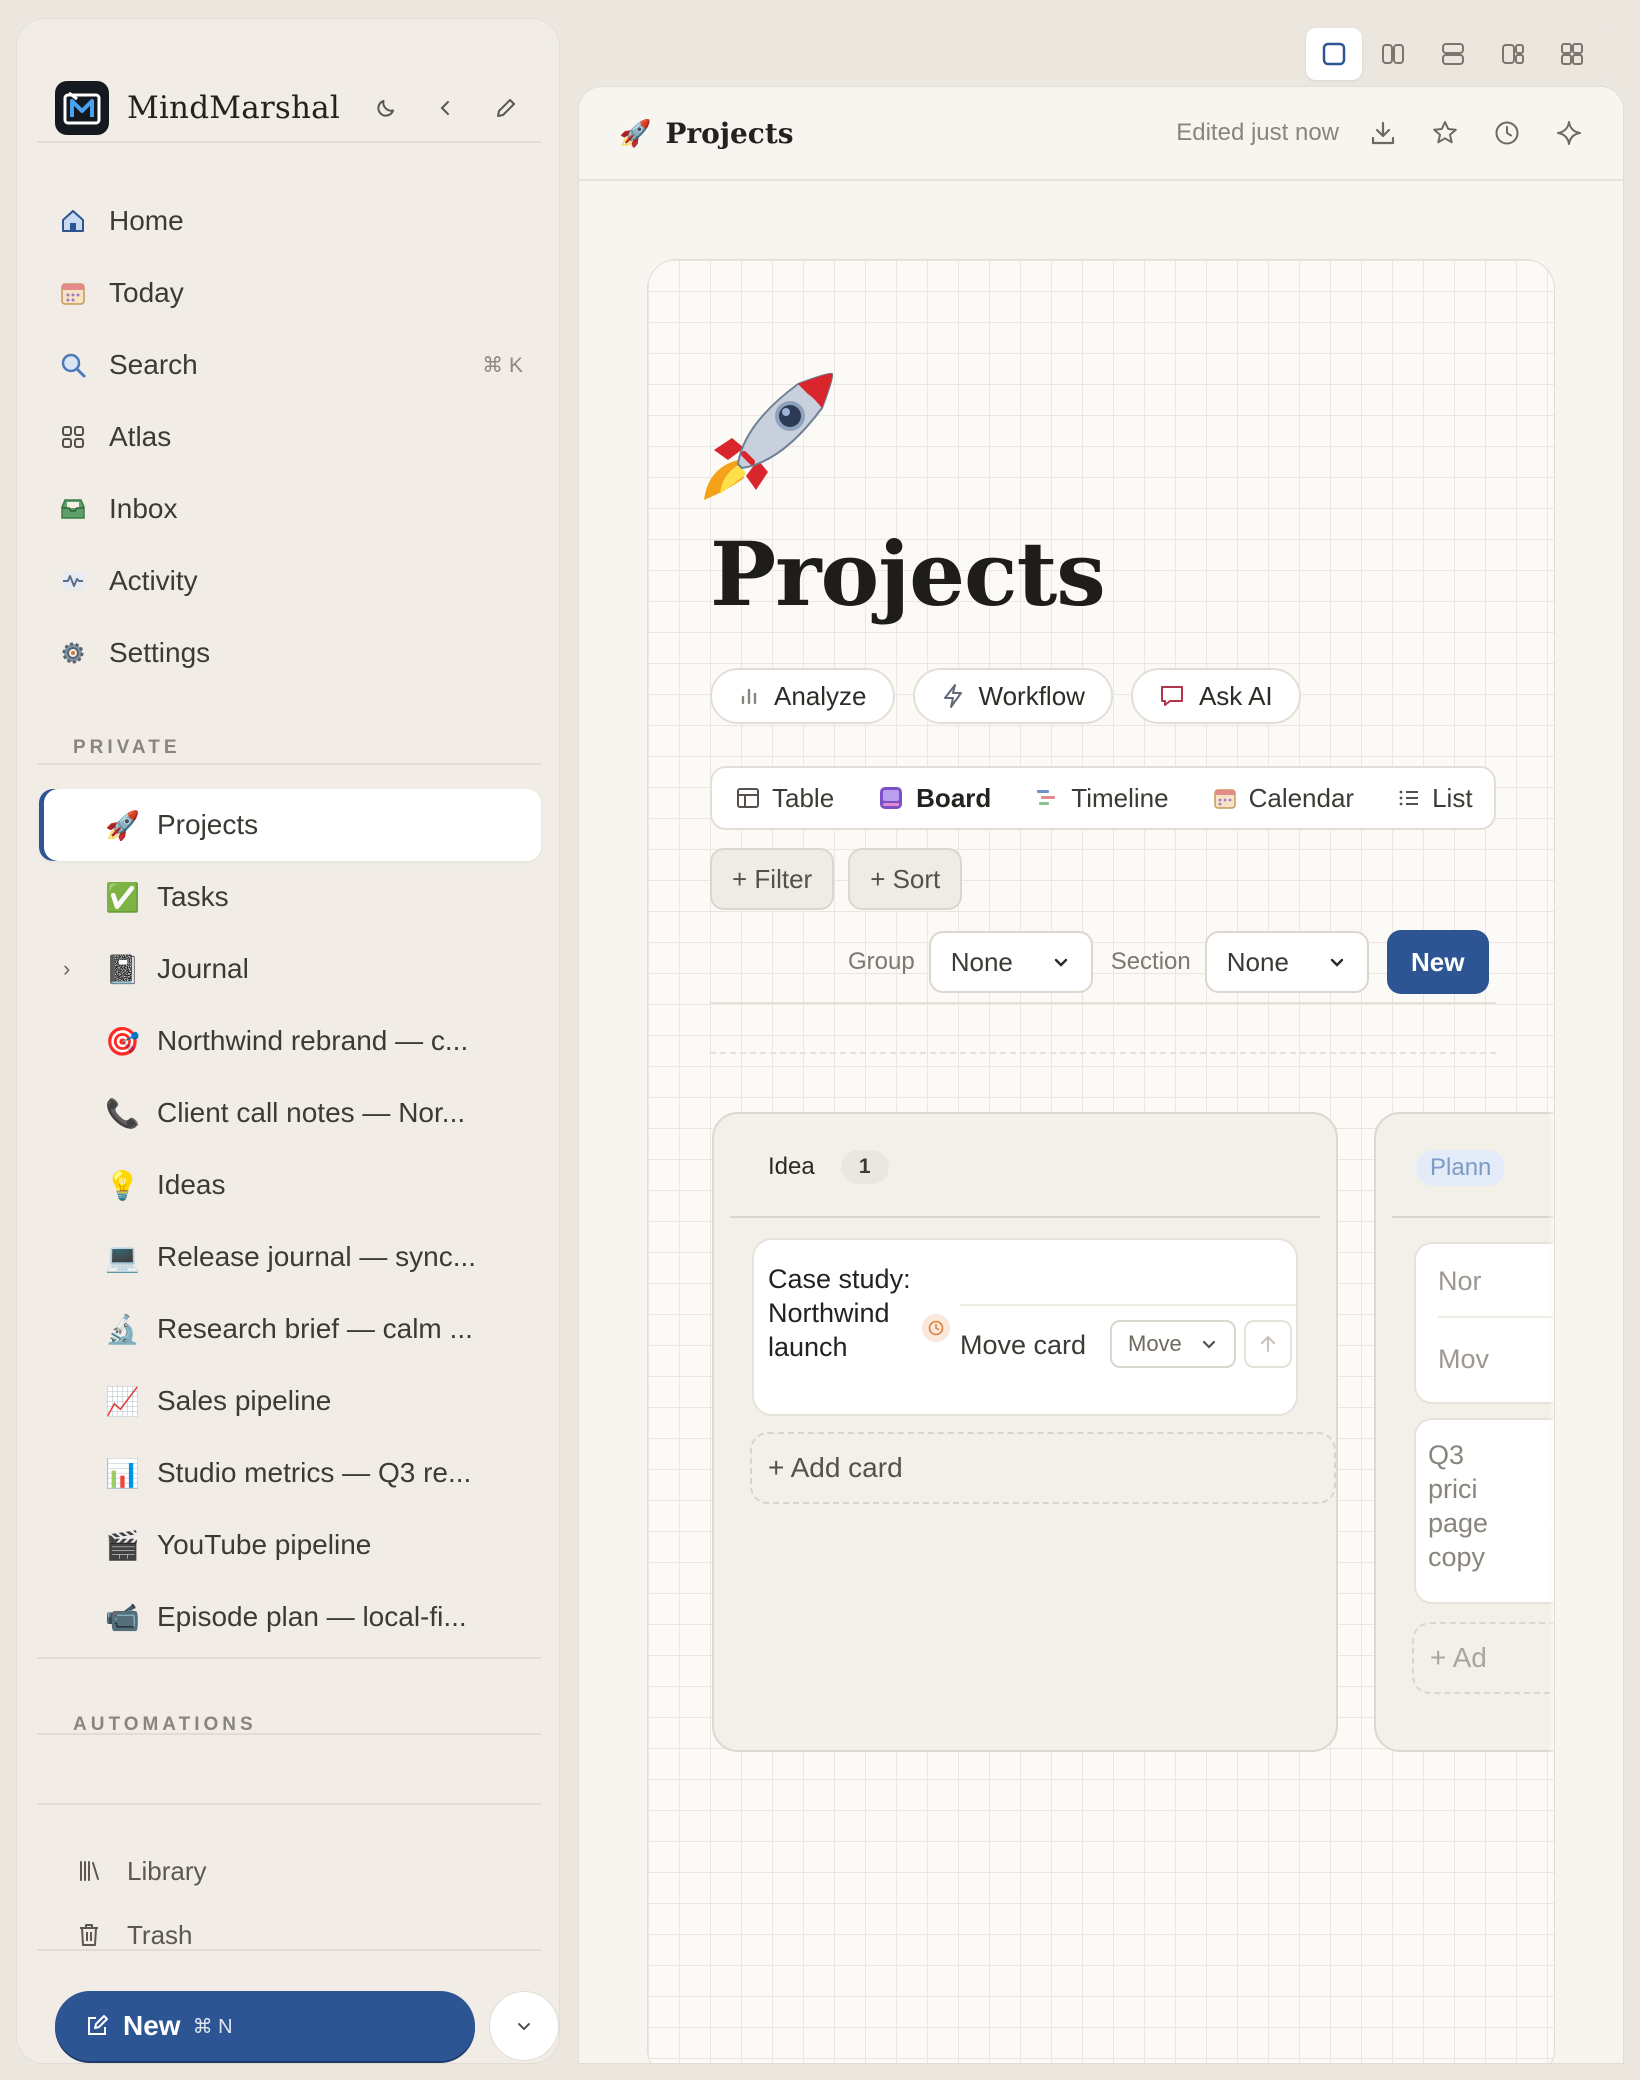  Describe the element at coordinates (1461, 1168) in the screenshot. I see `column-name: Plann` at that location.